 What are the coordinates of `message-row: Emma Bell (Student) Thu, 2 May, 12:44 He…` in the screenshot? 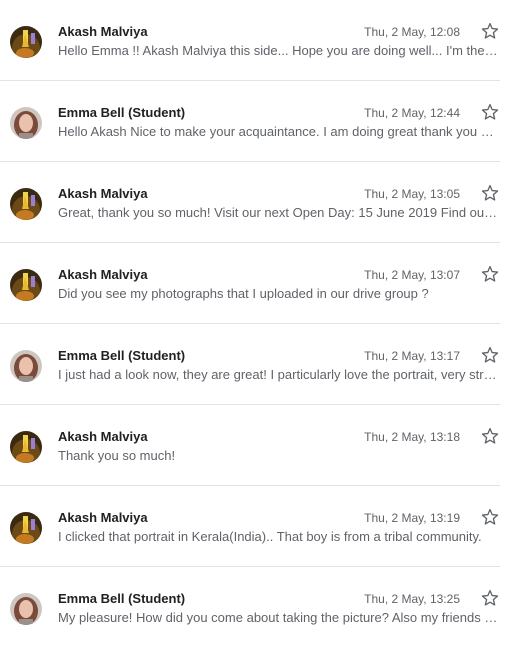 It's located at (250, 121).